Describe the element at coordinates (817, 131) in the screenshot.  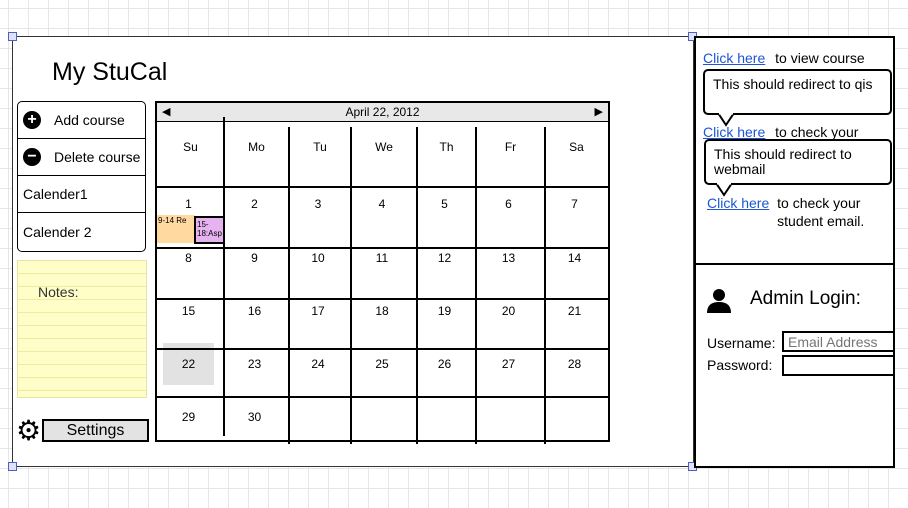
I see `check-link-text: to check your` at that location.